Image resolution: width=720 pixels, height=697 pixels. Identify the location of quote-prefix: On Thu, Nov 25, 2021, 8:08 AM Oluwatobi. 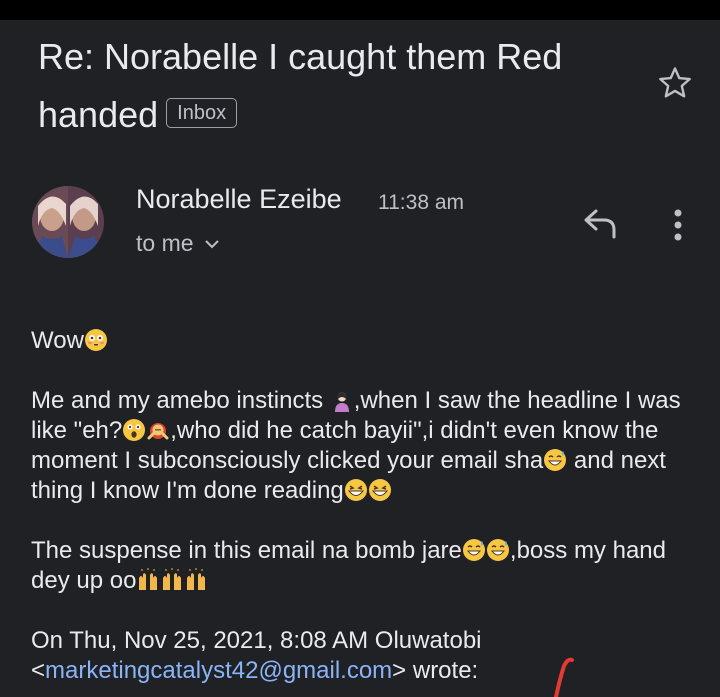
(256, 640).